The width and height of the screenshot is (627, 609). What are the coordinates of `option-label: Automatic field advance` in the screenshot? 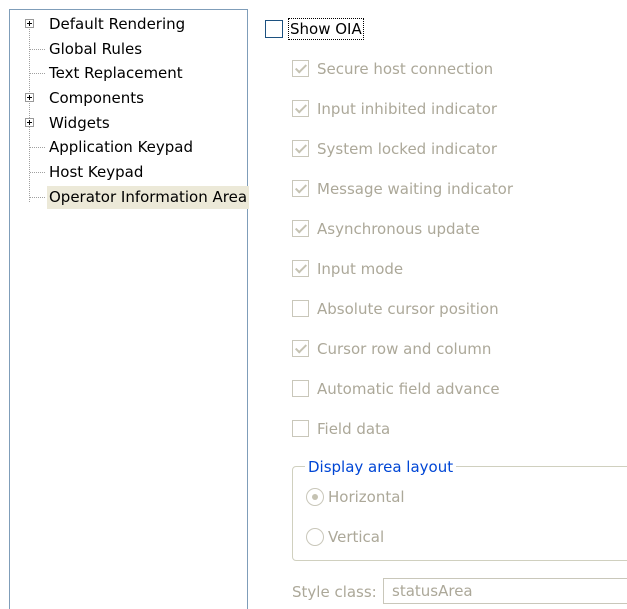 It's located at (408, 389).